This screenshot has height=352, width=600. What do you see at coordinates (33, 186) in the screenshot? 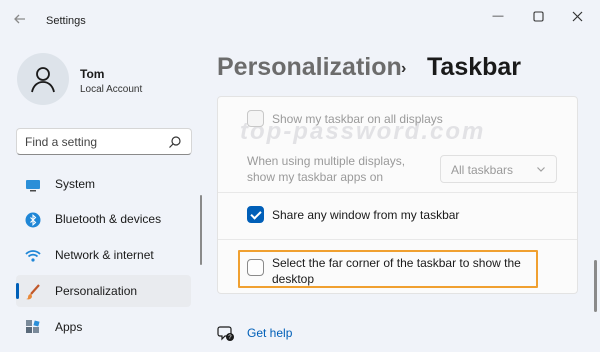
I see `system-icon` at bounding box center [33, 186].